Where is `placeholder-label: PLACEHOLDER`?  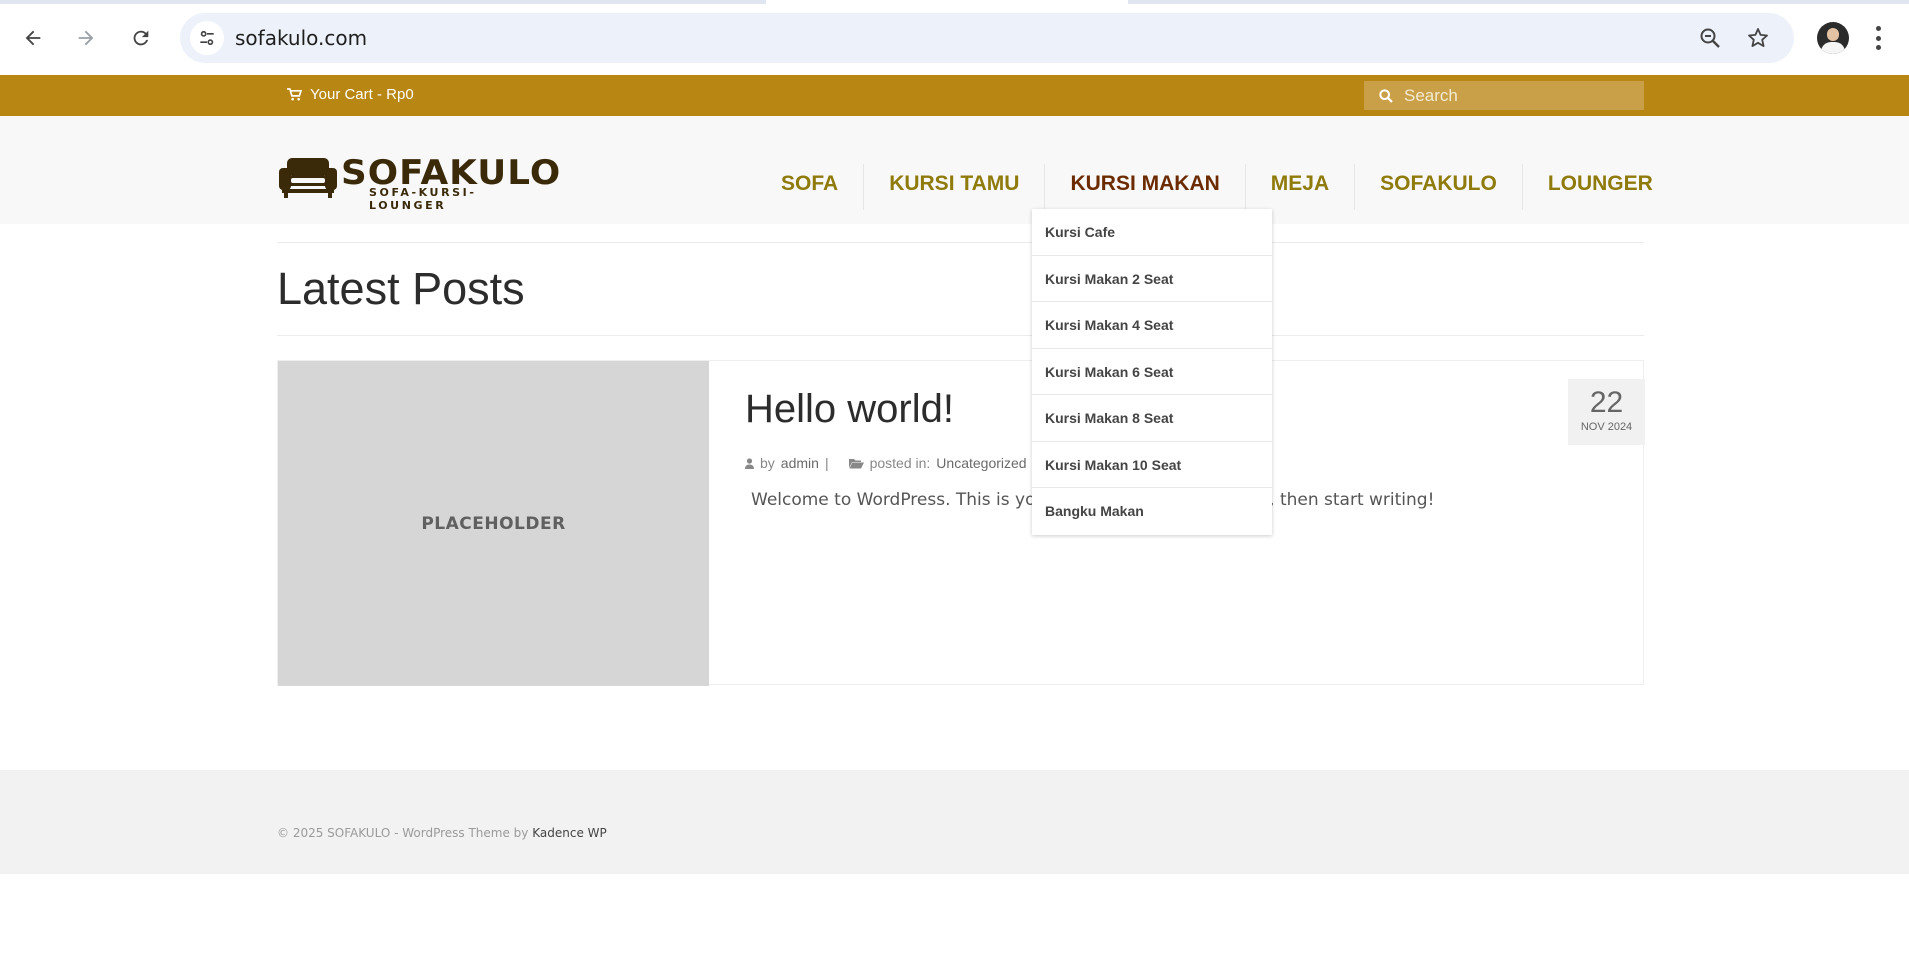 placeholder-label: PLACEHOLDER is located at coordinates (493, 523).